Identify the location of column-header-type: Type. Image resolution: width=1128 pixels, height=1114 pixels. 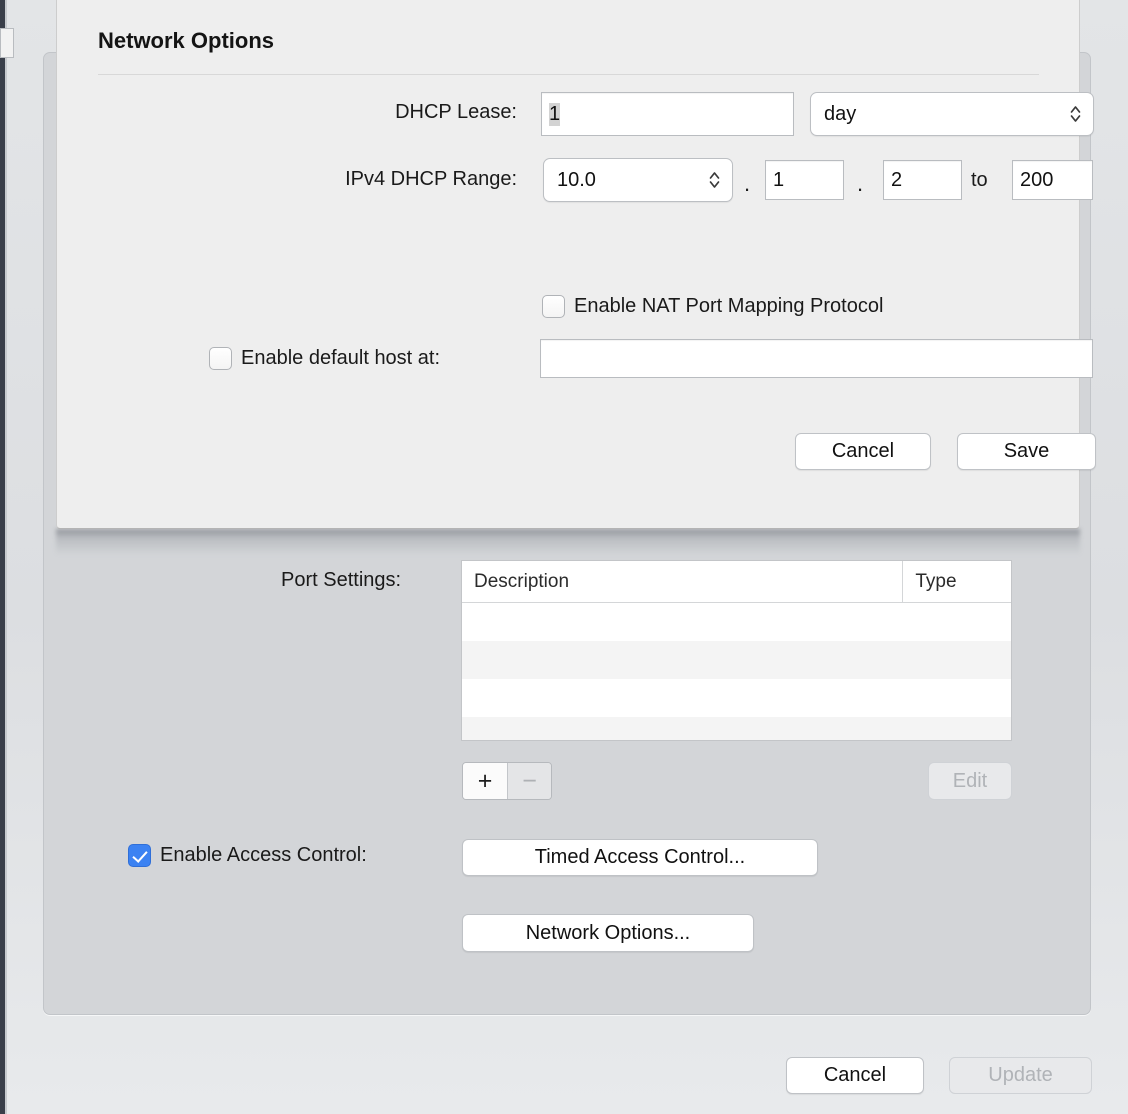
(956, 581).